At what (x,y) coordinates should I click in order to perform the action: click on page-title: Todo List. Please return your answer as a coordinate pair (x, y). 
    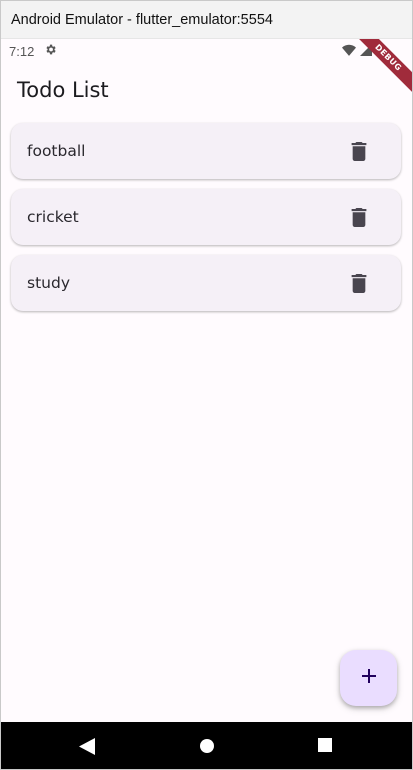
    Looking at the image, I should click on (63, 90).